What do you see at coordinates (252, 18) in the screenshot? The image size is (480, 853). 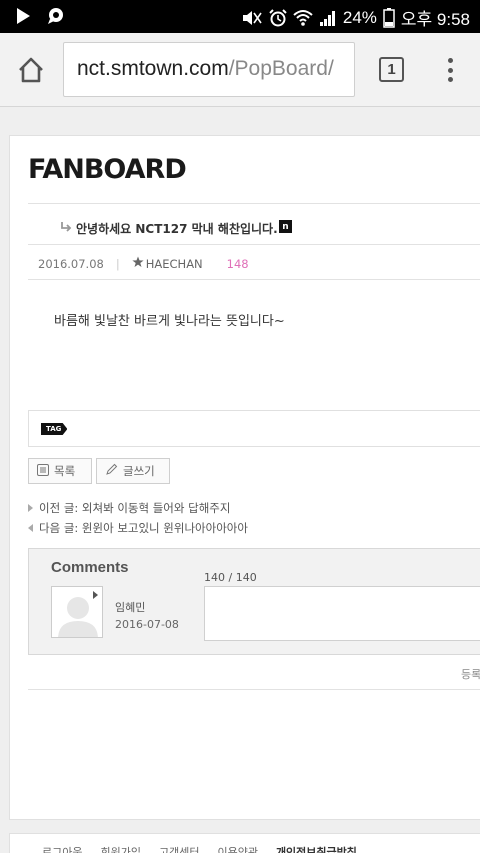 I see `mute-icon` at bounding box center [252, 18].